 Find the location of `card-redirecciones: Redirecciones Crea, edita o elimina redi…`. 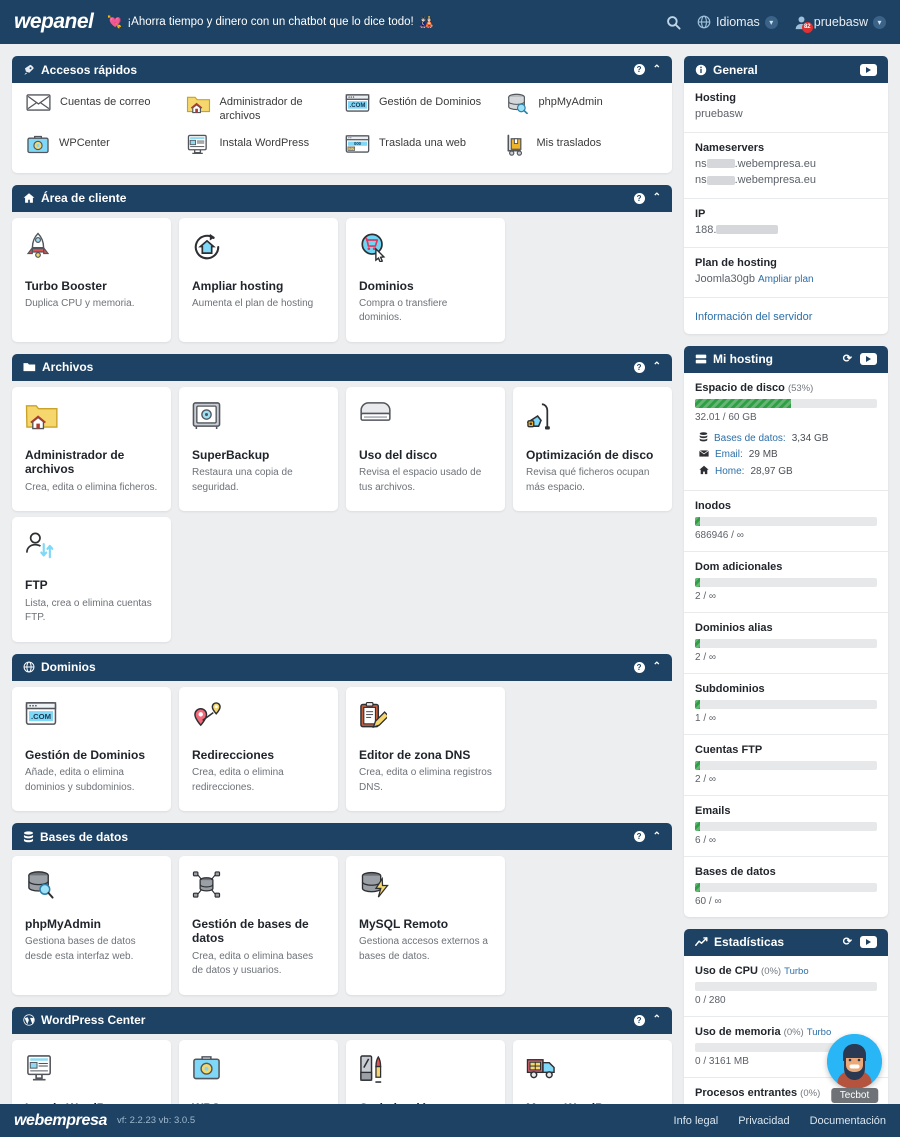

card-redirecciones: Redirecciones Crea, edita o elimina redi… is located at coordinates (258, 749).